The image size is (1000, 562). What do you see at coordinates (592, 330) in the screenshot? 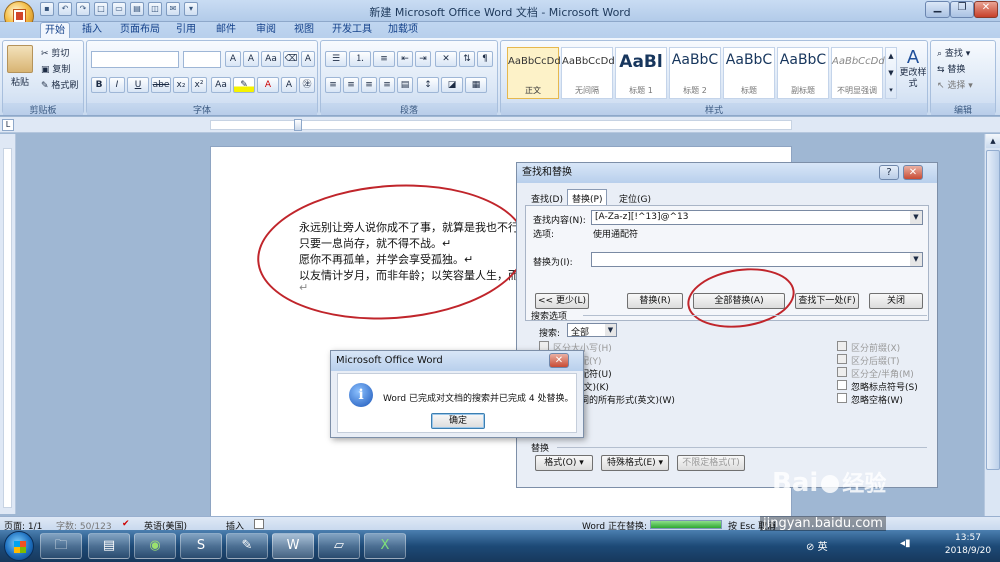
I see `search-direction-select: 全部 ▼` at bounding box center [592, 330].